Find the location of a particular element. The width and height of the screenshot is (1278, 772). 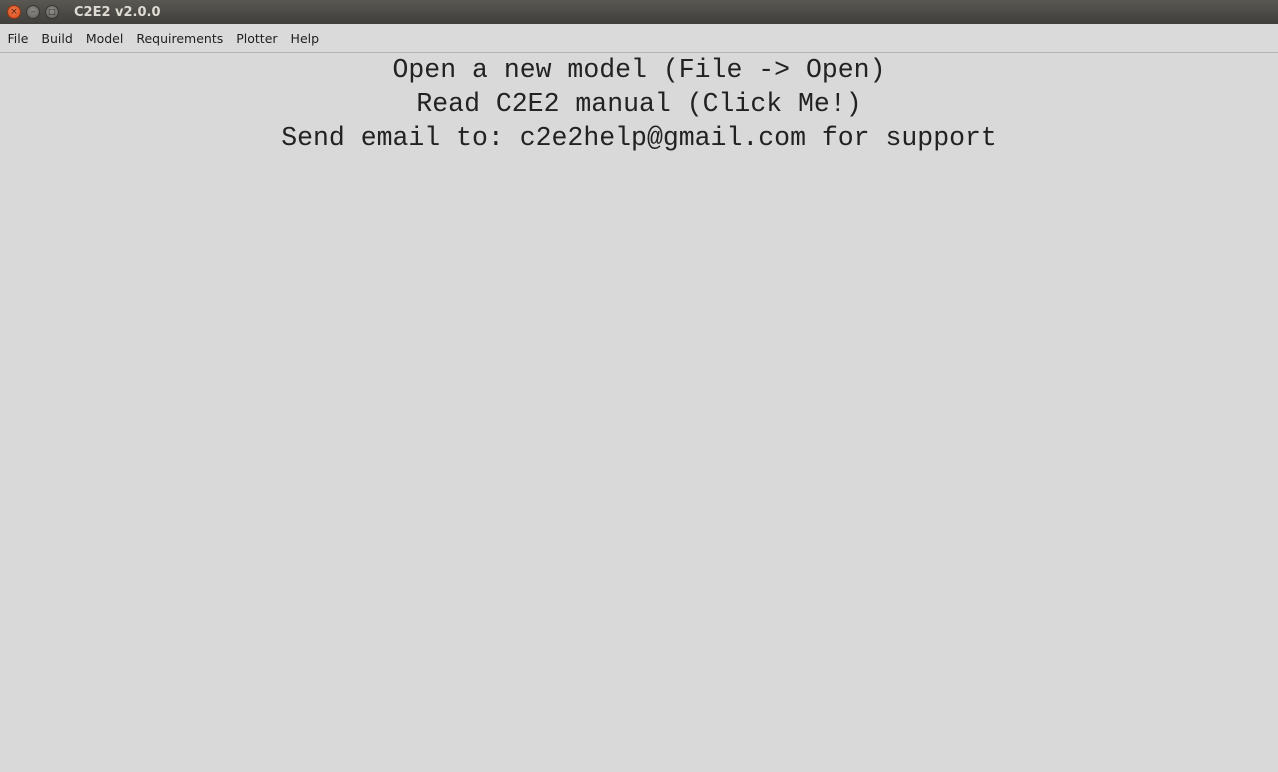

maximize-window-button: □ is located at coordinates (52, 12).